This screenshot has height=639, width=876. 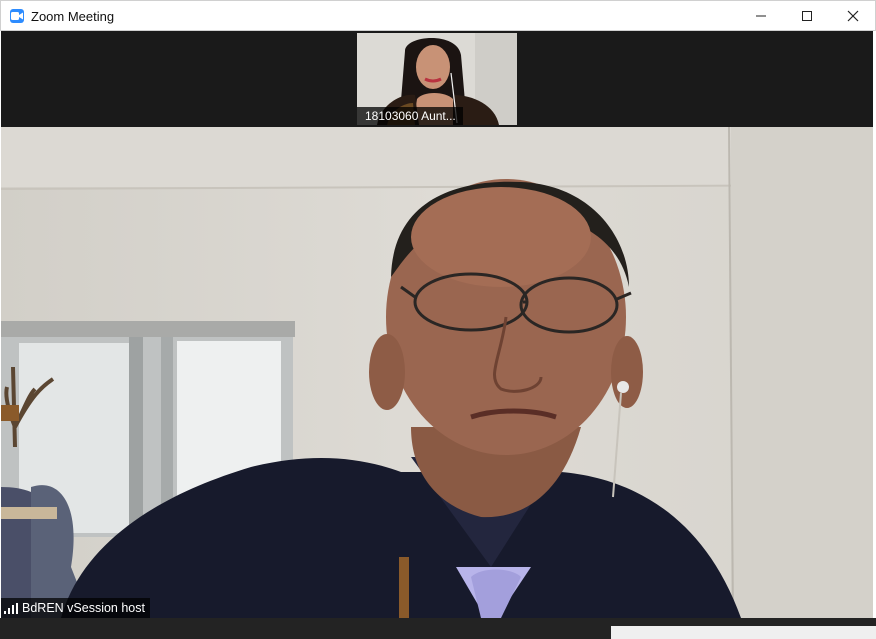 I want to click on bottom-frame, so click(x=438, y=628).